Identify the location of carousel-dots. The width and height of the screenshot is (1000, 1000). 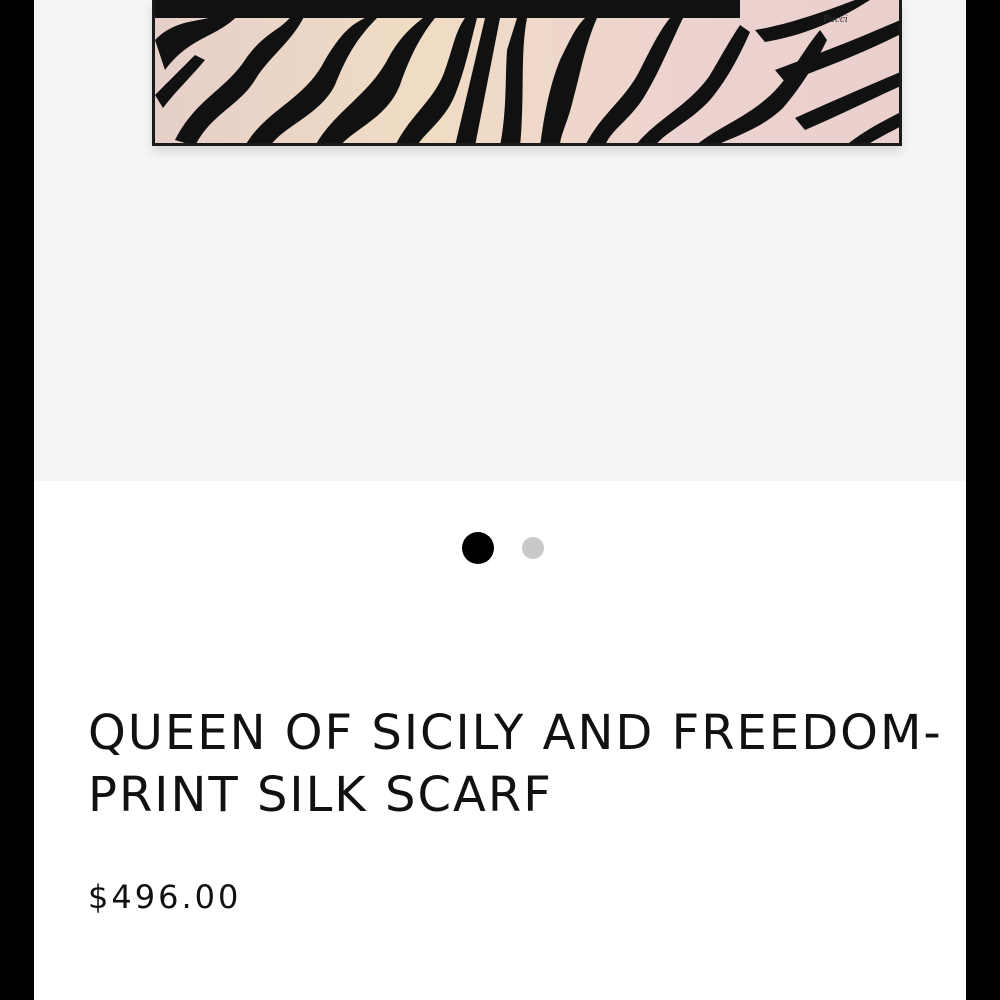
(500, 548).